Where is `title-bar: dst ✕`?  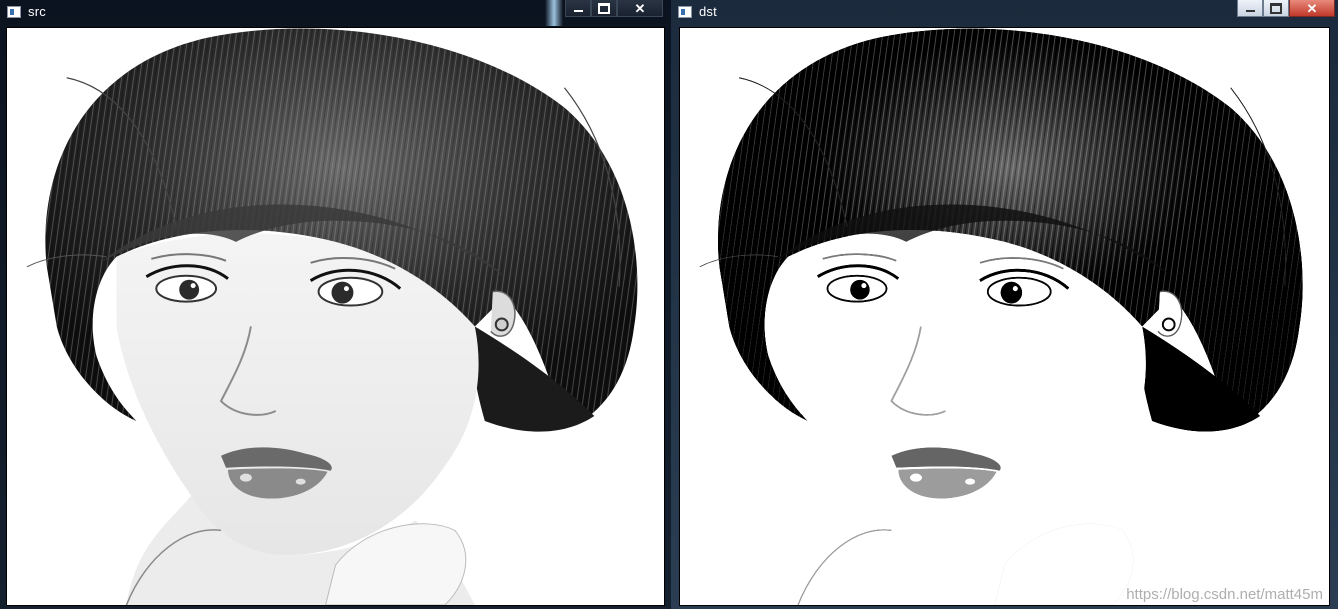
title-bar: dst ✕ is located at coordinates (1004, 13).